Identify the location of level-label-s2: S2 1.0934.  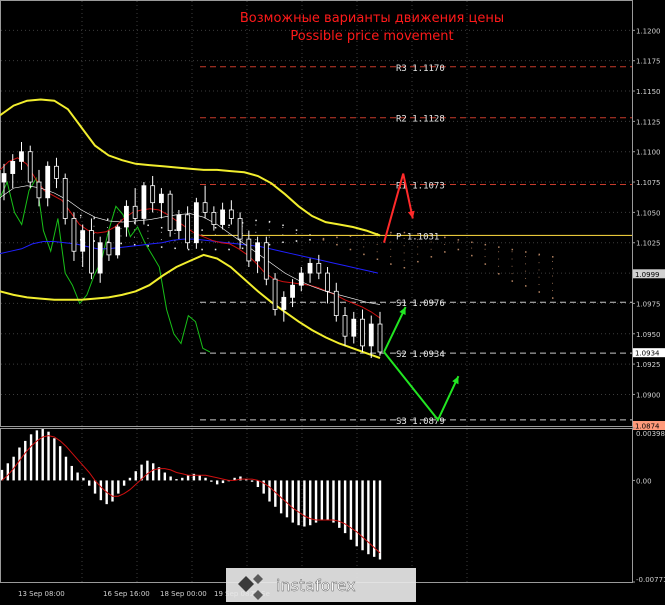
(420, 355).